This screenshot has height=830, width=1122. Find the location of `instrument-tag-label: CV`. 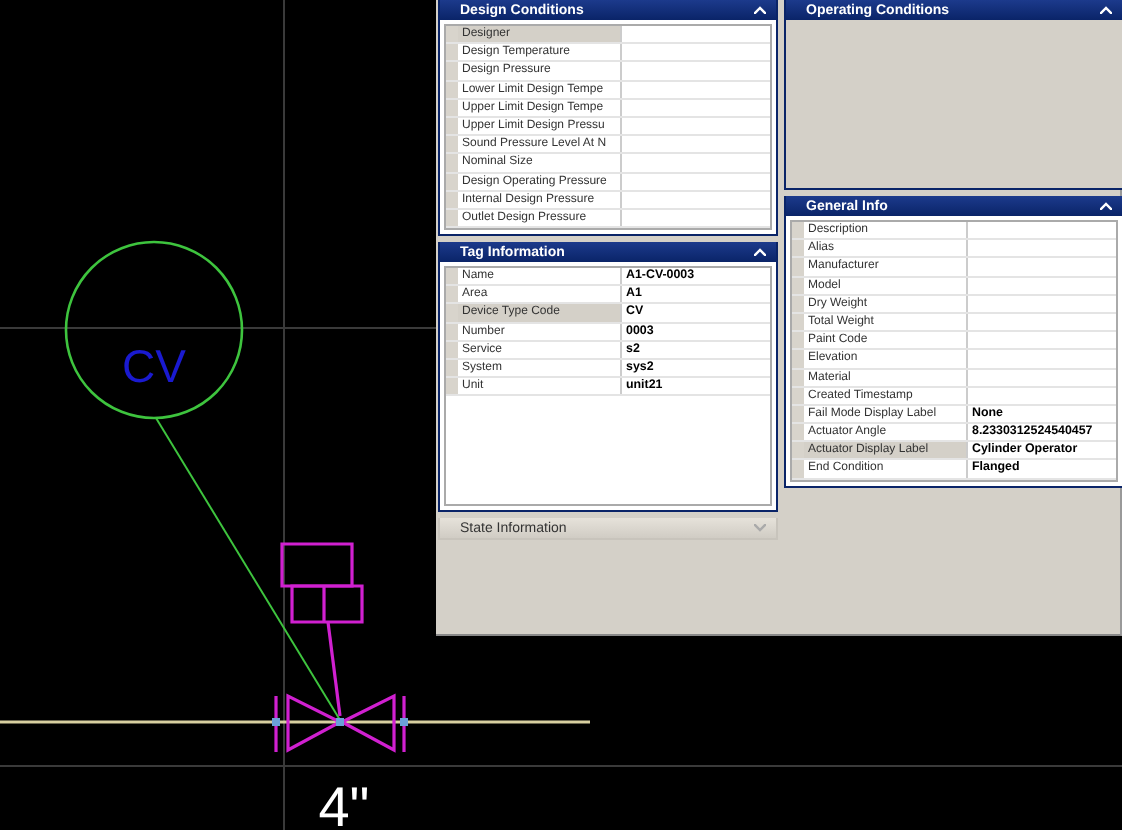

instrument-tag-label: CV is located at coordinates (154, 366).